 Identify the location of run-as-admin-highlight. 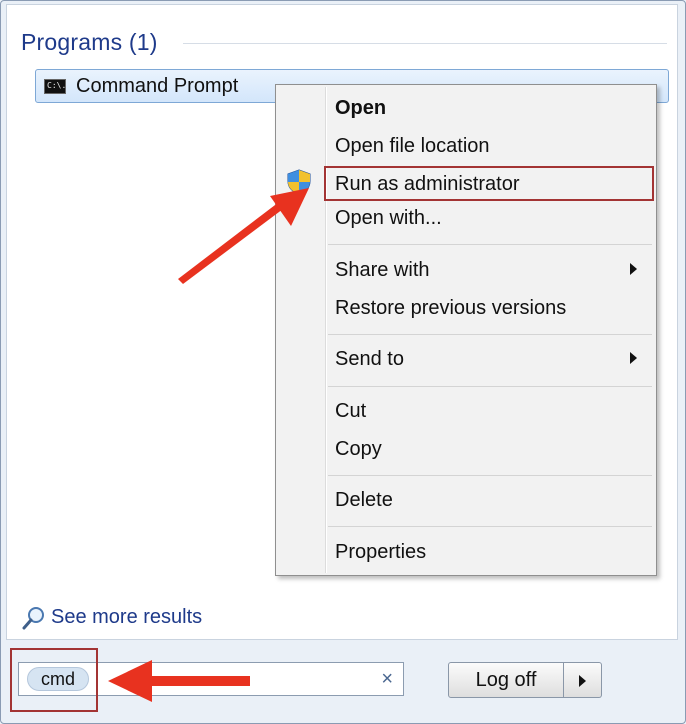
(489, 183).